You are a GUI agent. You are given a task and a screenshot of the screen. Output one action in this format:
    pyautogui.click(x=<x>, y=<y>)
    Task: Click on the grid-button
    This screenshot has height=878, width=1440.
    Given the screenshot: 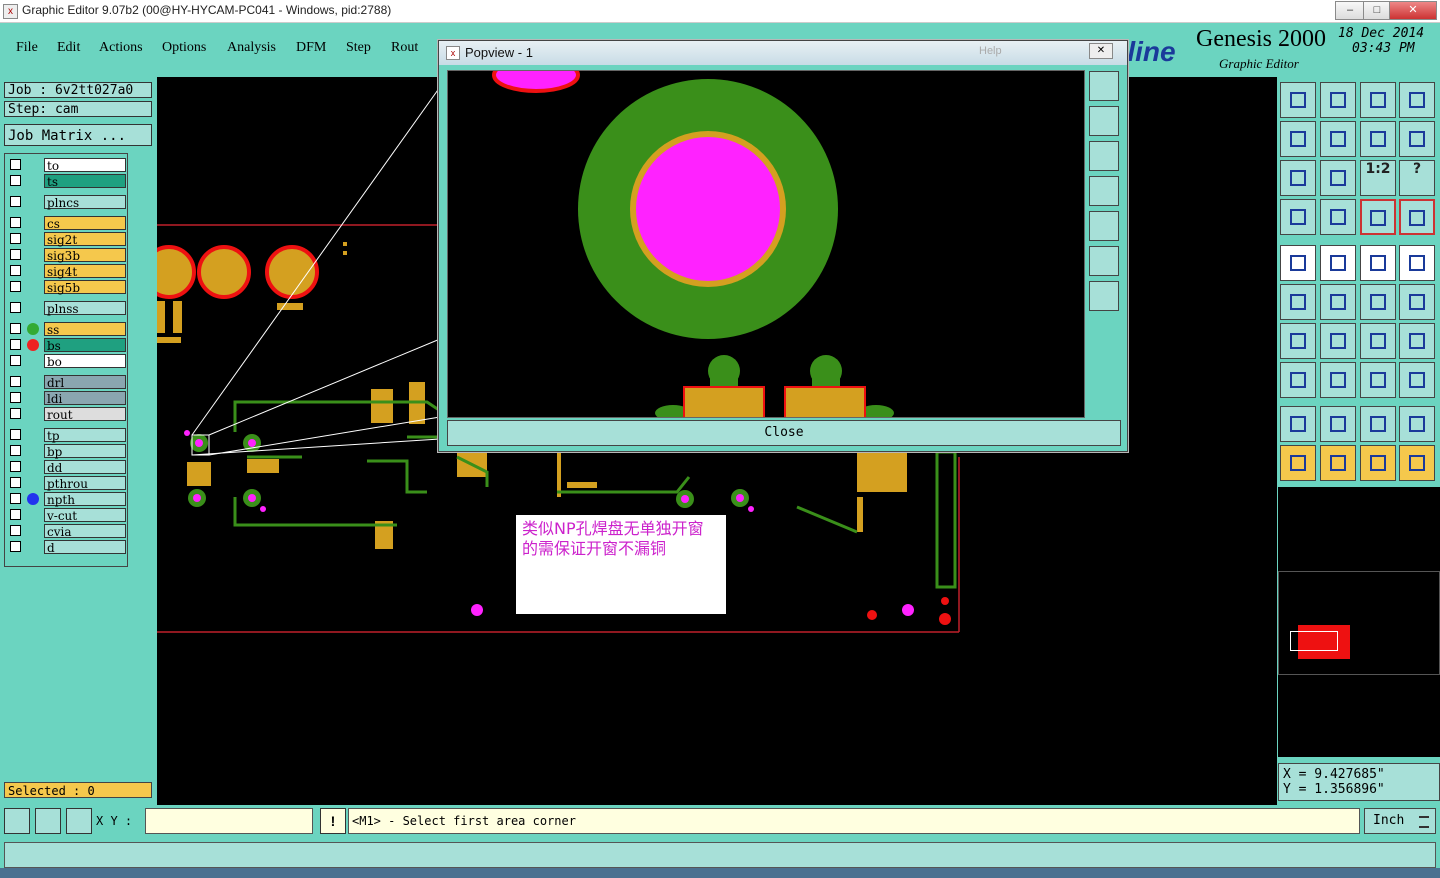 What is the action you would take?
    pyautogui.click(x=1338, y=217)
    